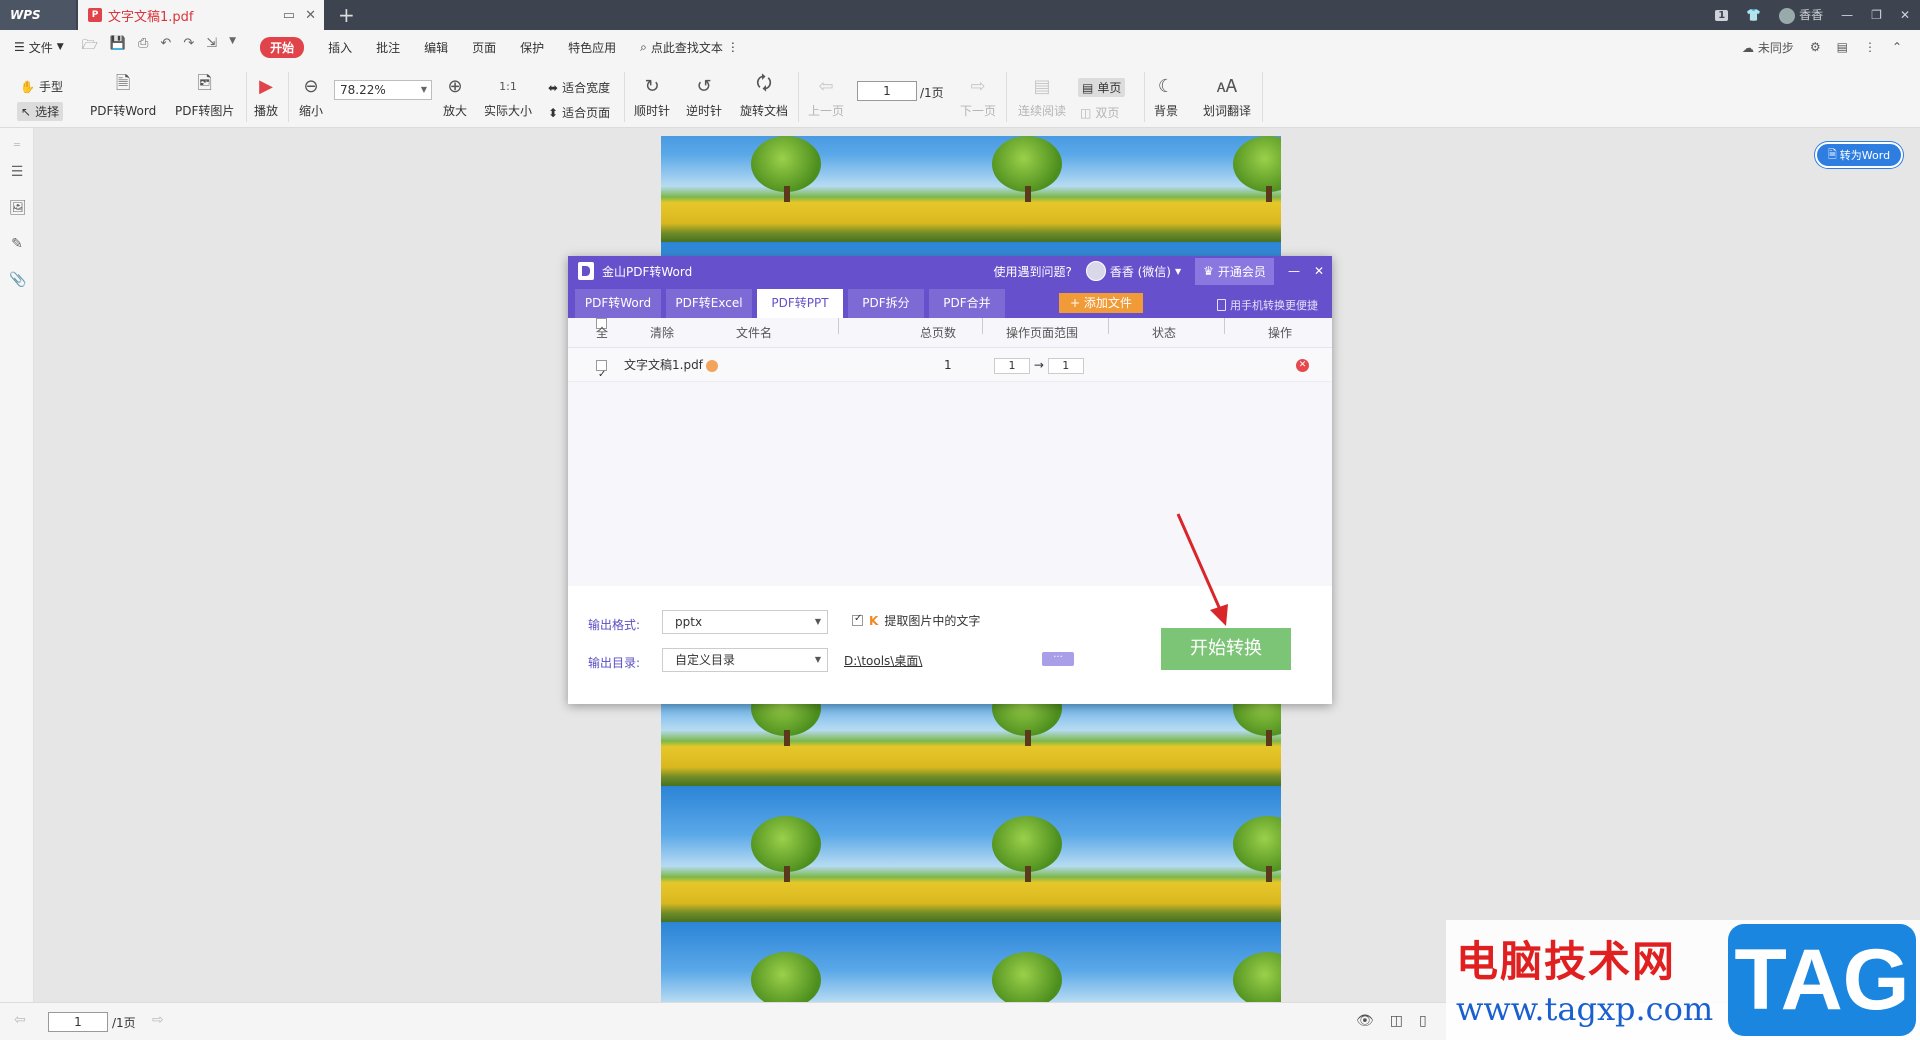 This screenshot has height=1040, width=1920. What do you see at coordinates (1226, 649) in the screenshot?
I see `start-convert-button: 开始转换` at bounding box center [1226, 649].